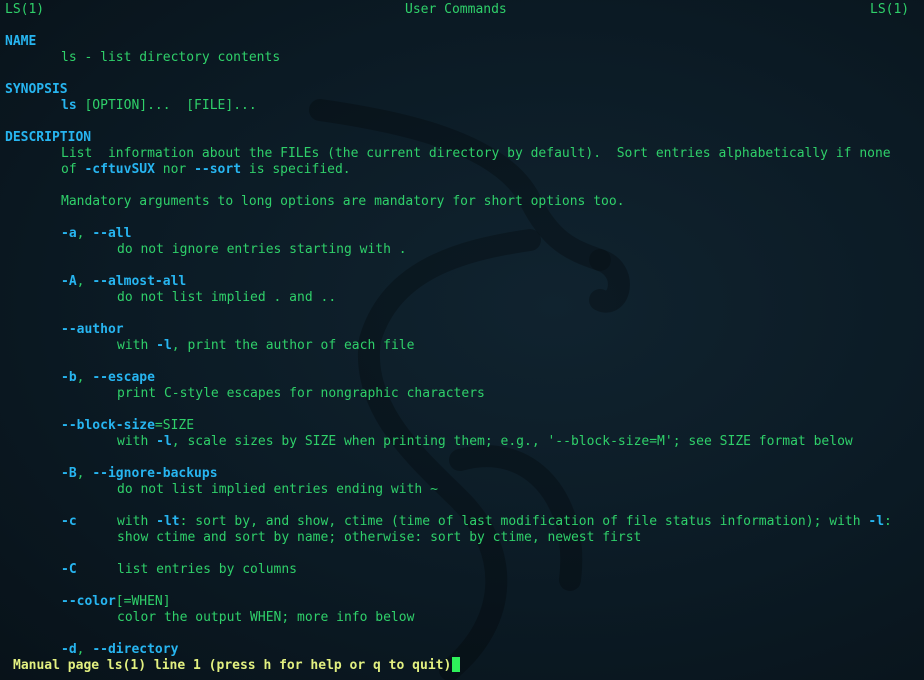  I want to click on option-c-short: -c, so click(69, 522).